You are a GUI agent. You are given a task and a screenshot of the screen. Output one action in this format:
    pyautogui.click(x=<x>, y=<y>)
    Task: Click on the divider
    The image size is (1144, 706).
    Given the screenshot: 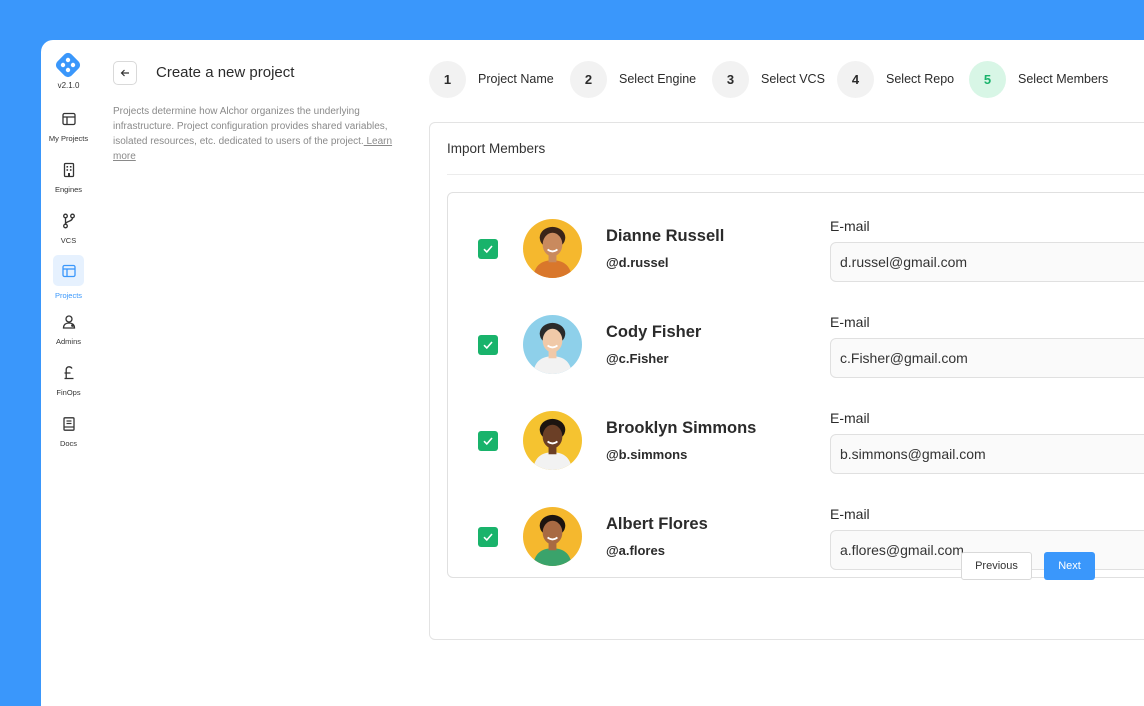 What is the action you would take?
    pyautogui.click(x=795, y=174)
    